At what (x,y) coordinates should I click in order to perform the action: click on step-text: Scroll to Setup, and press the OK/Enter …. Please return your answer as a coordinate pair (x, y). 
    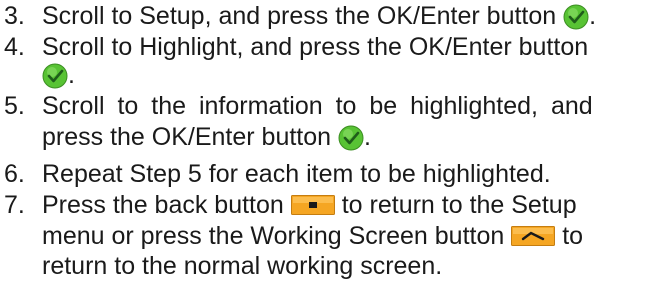
    Looking at the image, I should click on (319, 16).